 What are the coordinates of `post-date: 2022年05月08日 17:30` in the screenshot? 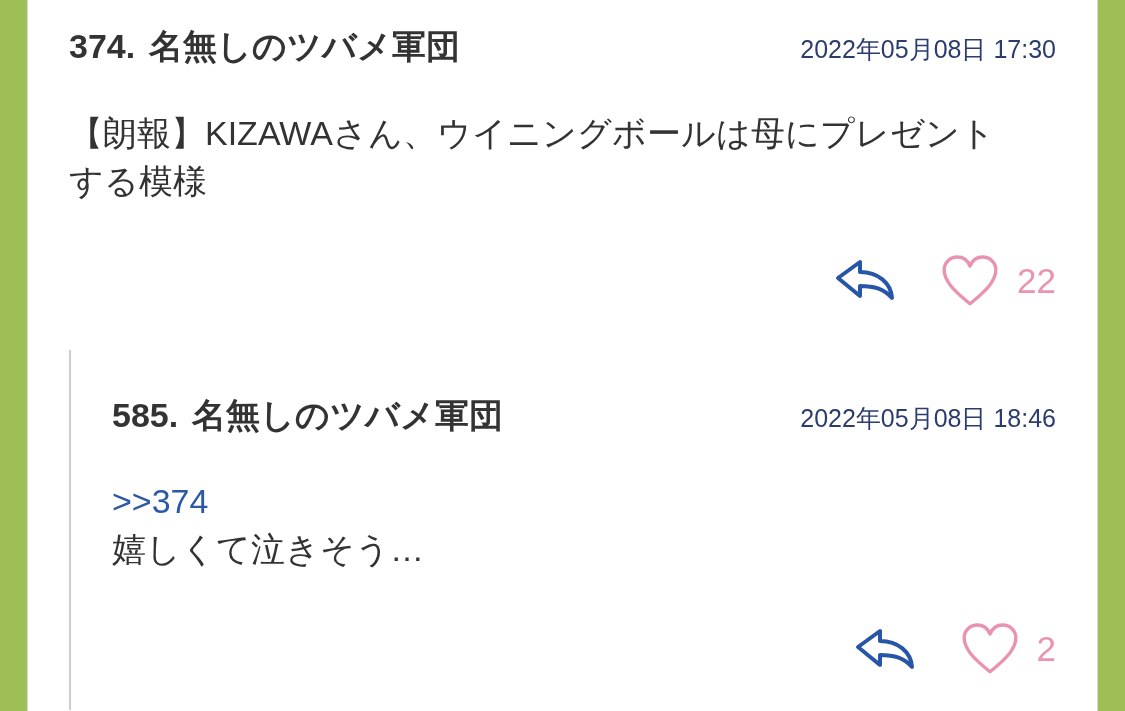 It's located at (928, 49).